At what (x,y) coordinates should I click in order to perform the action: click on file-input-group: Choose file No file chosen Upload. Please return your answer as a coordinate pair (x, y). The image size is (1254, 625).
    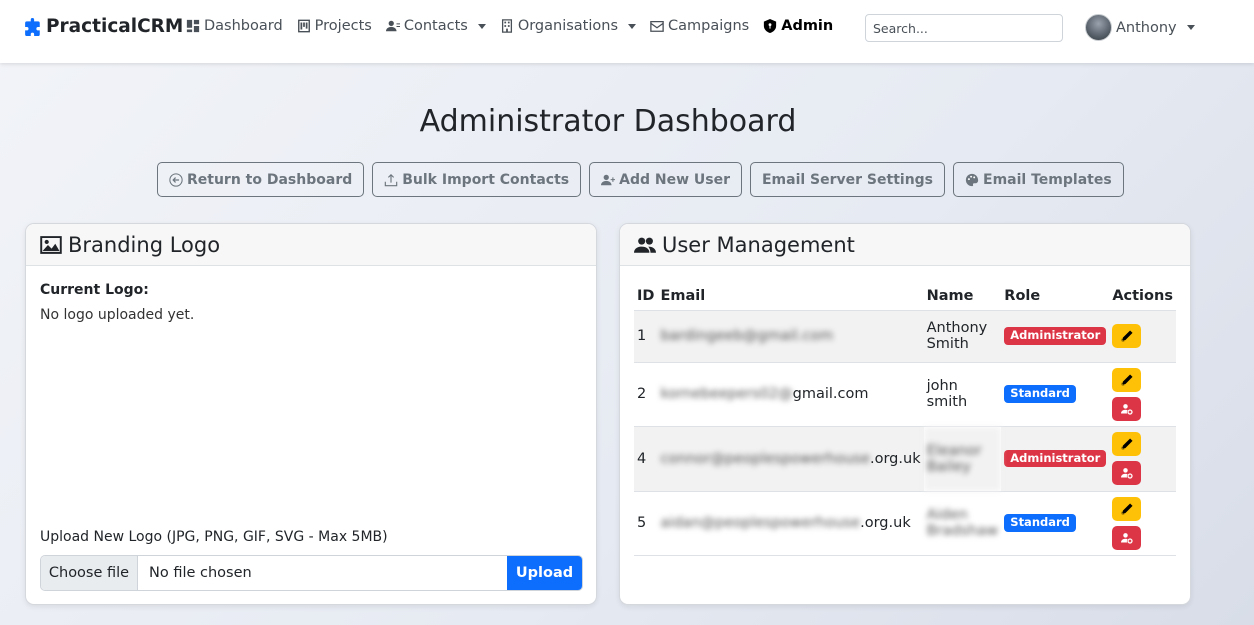
    Looking at the image, I should click on (311, 573).